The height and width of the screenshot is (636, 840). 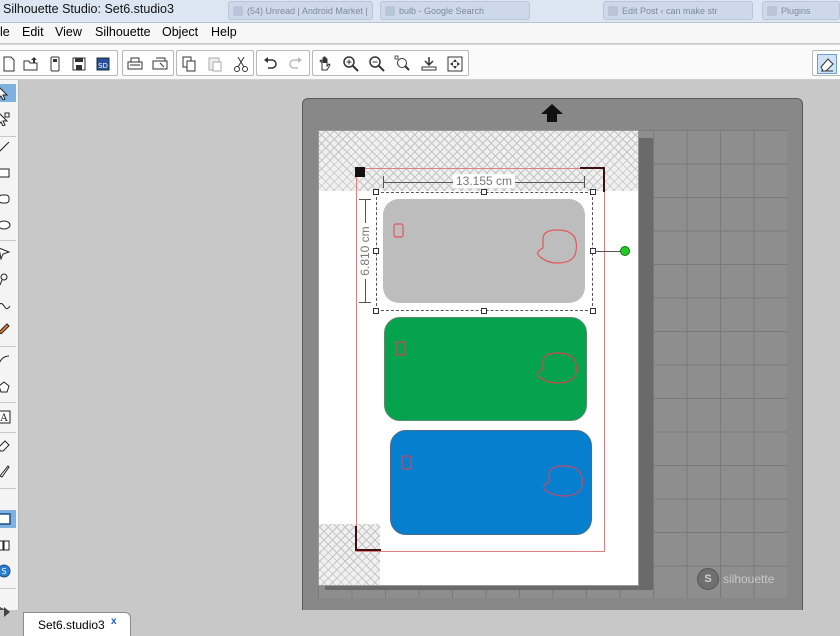 I want to click on fit-to-window-icon, so click(x=455, y=64).